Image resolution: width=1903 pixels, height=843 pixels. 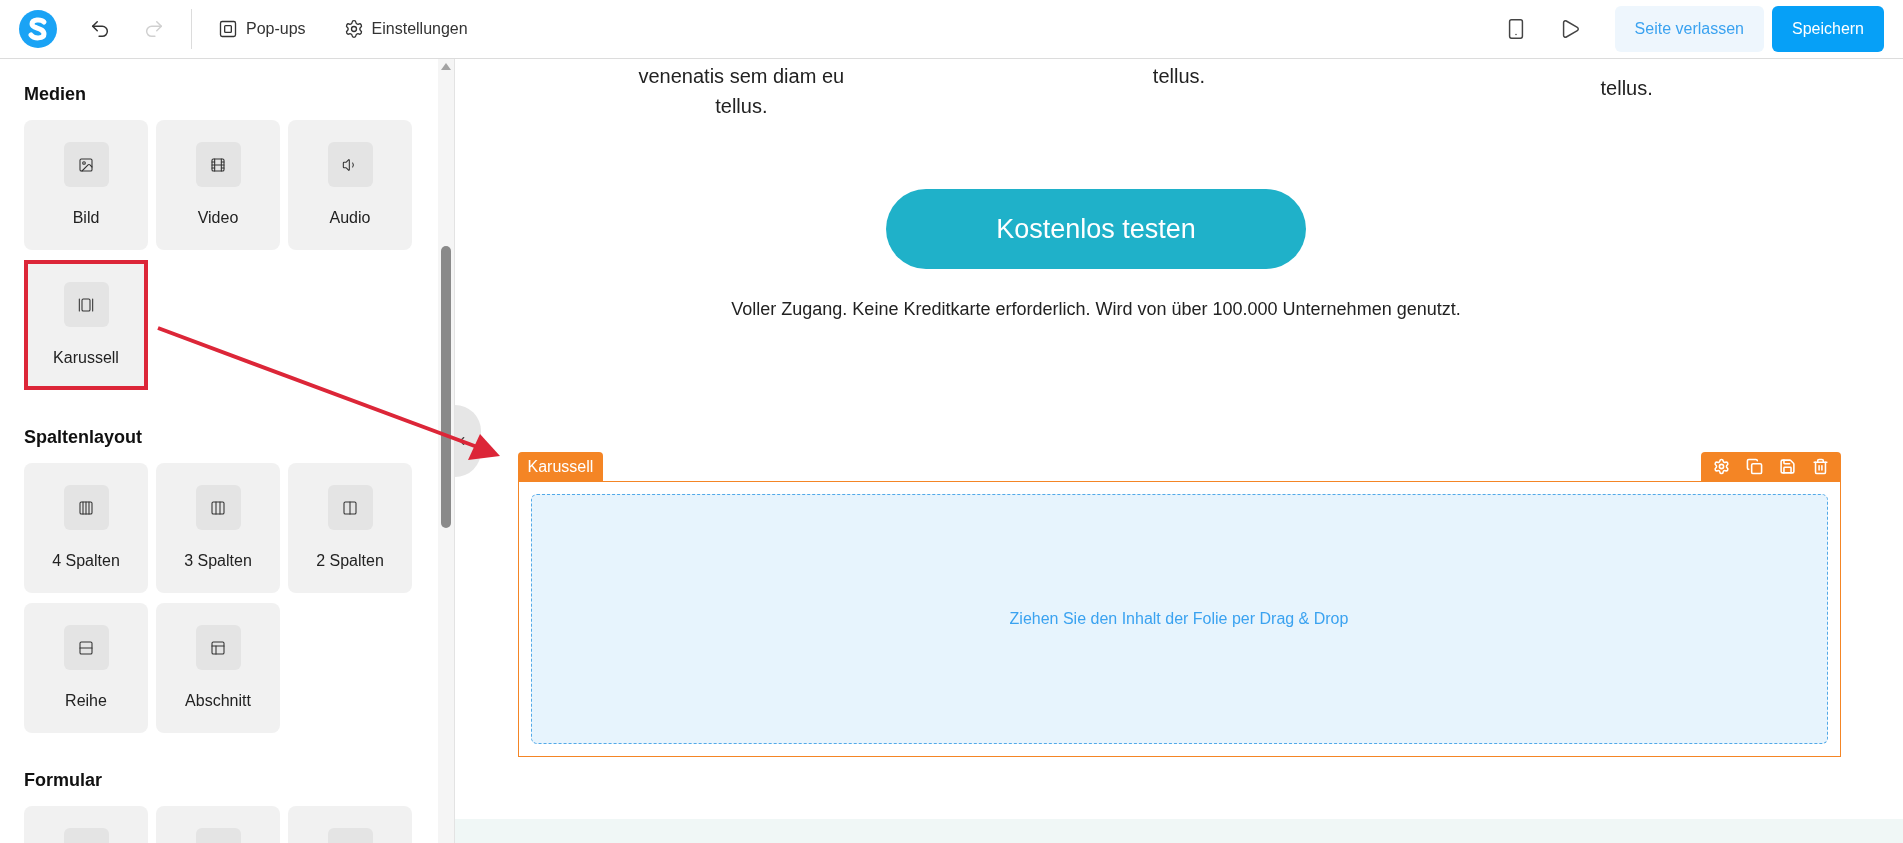 I want to click on note-text: Voller Zugang. Keine Kreditkarte erforderlich. Wird von über 100.000 Unternehmen genutzt., so click(x=1096, y=309).